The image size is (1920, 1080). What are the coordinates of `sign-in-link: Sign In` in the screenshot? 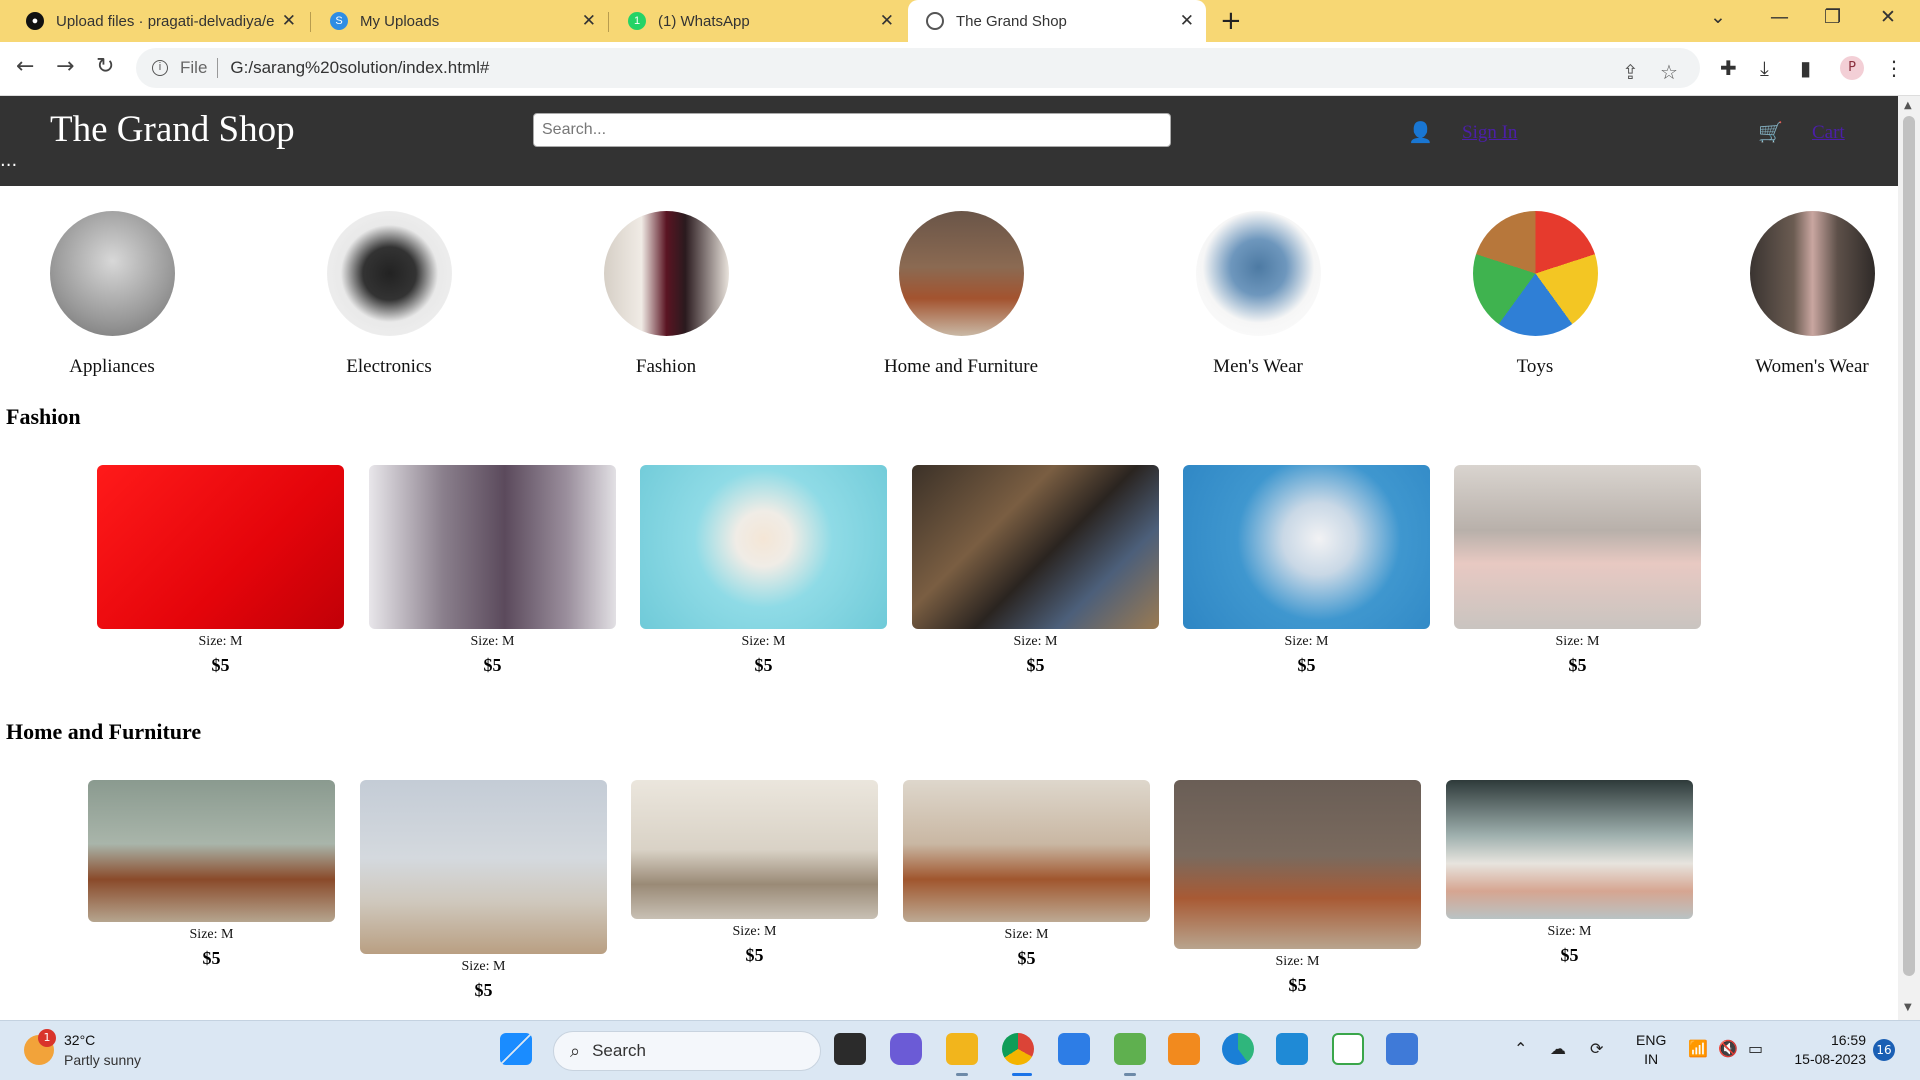 It's located at (1489, 133).